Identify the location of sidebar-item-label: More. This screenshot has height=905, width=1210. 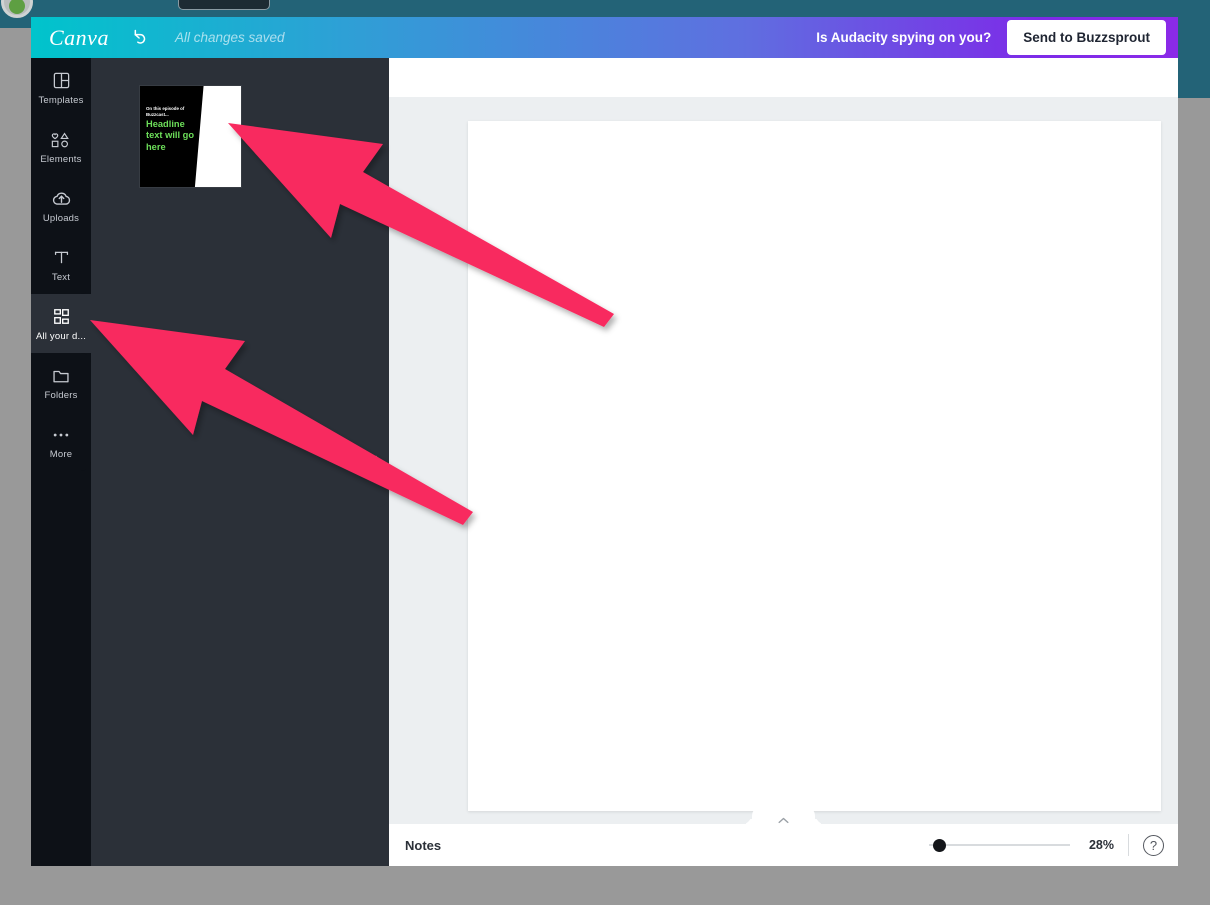
(61, 454).